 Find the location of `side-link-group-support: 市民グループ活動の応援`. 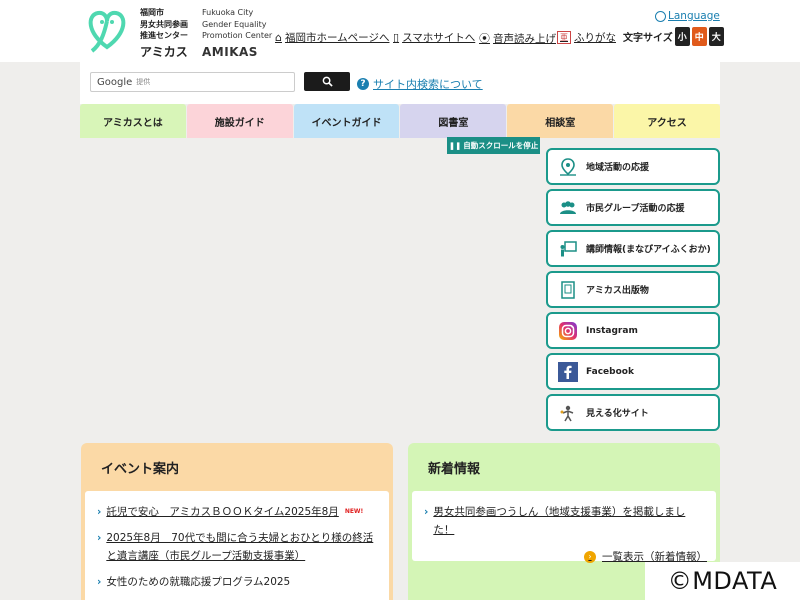

side-link-group-support: 市民グループ活動の応援 is located at coordinates (633, 207).